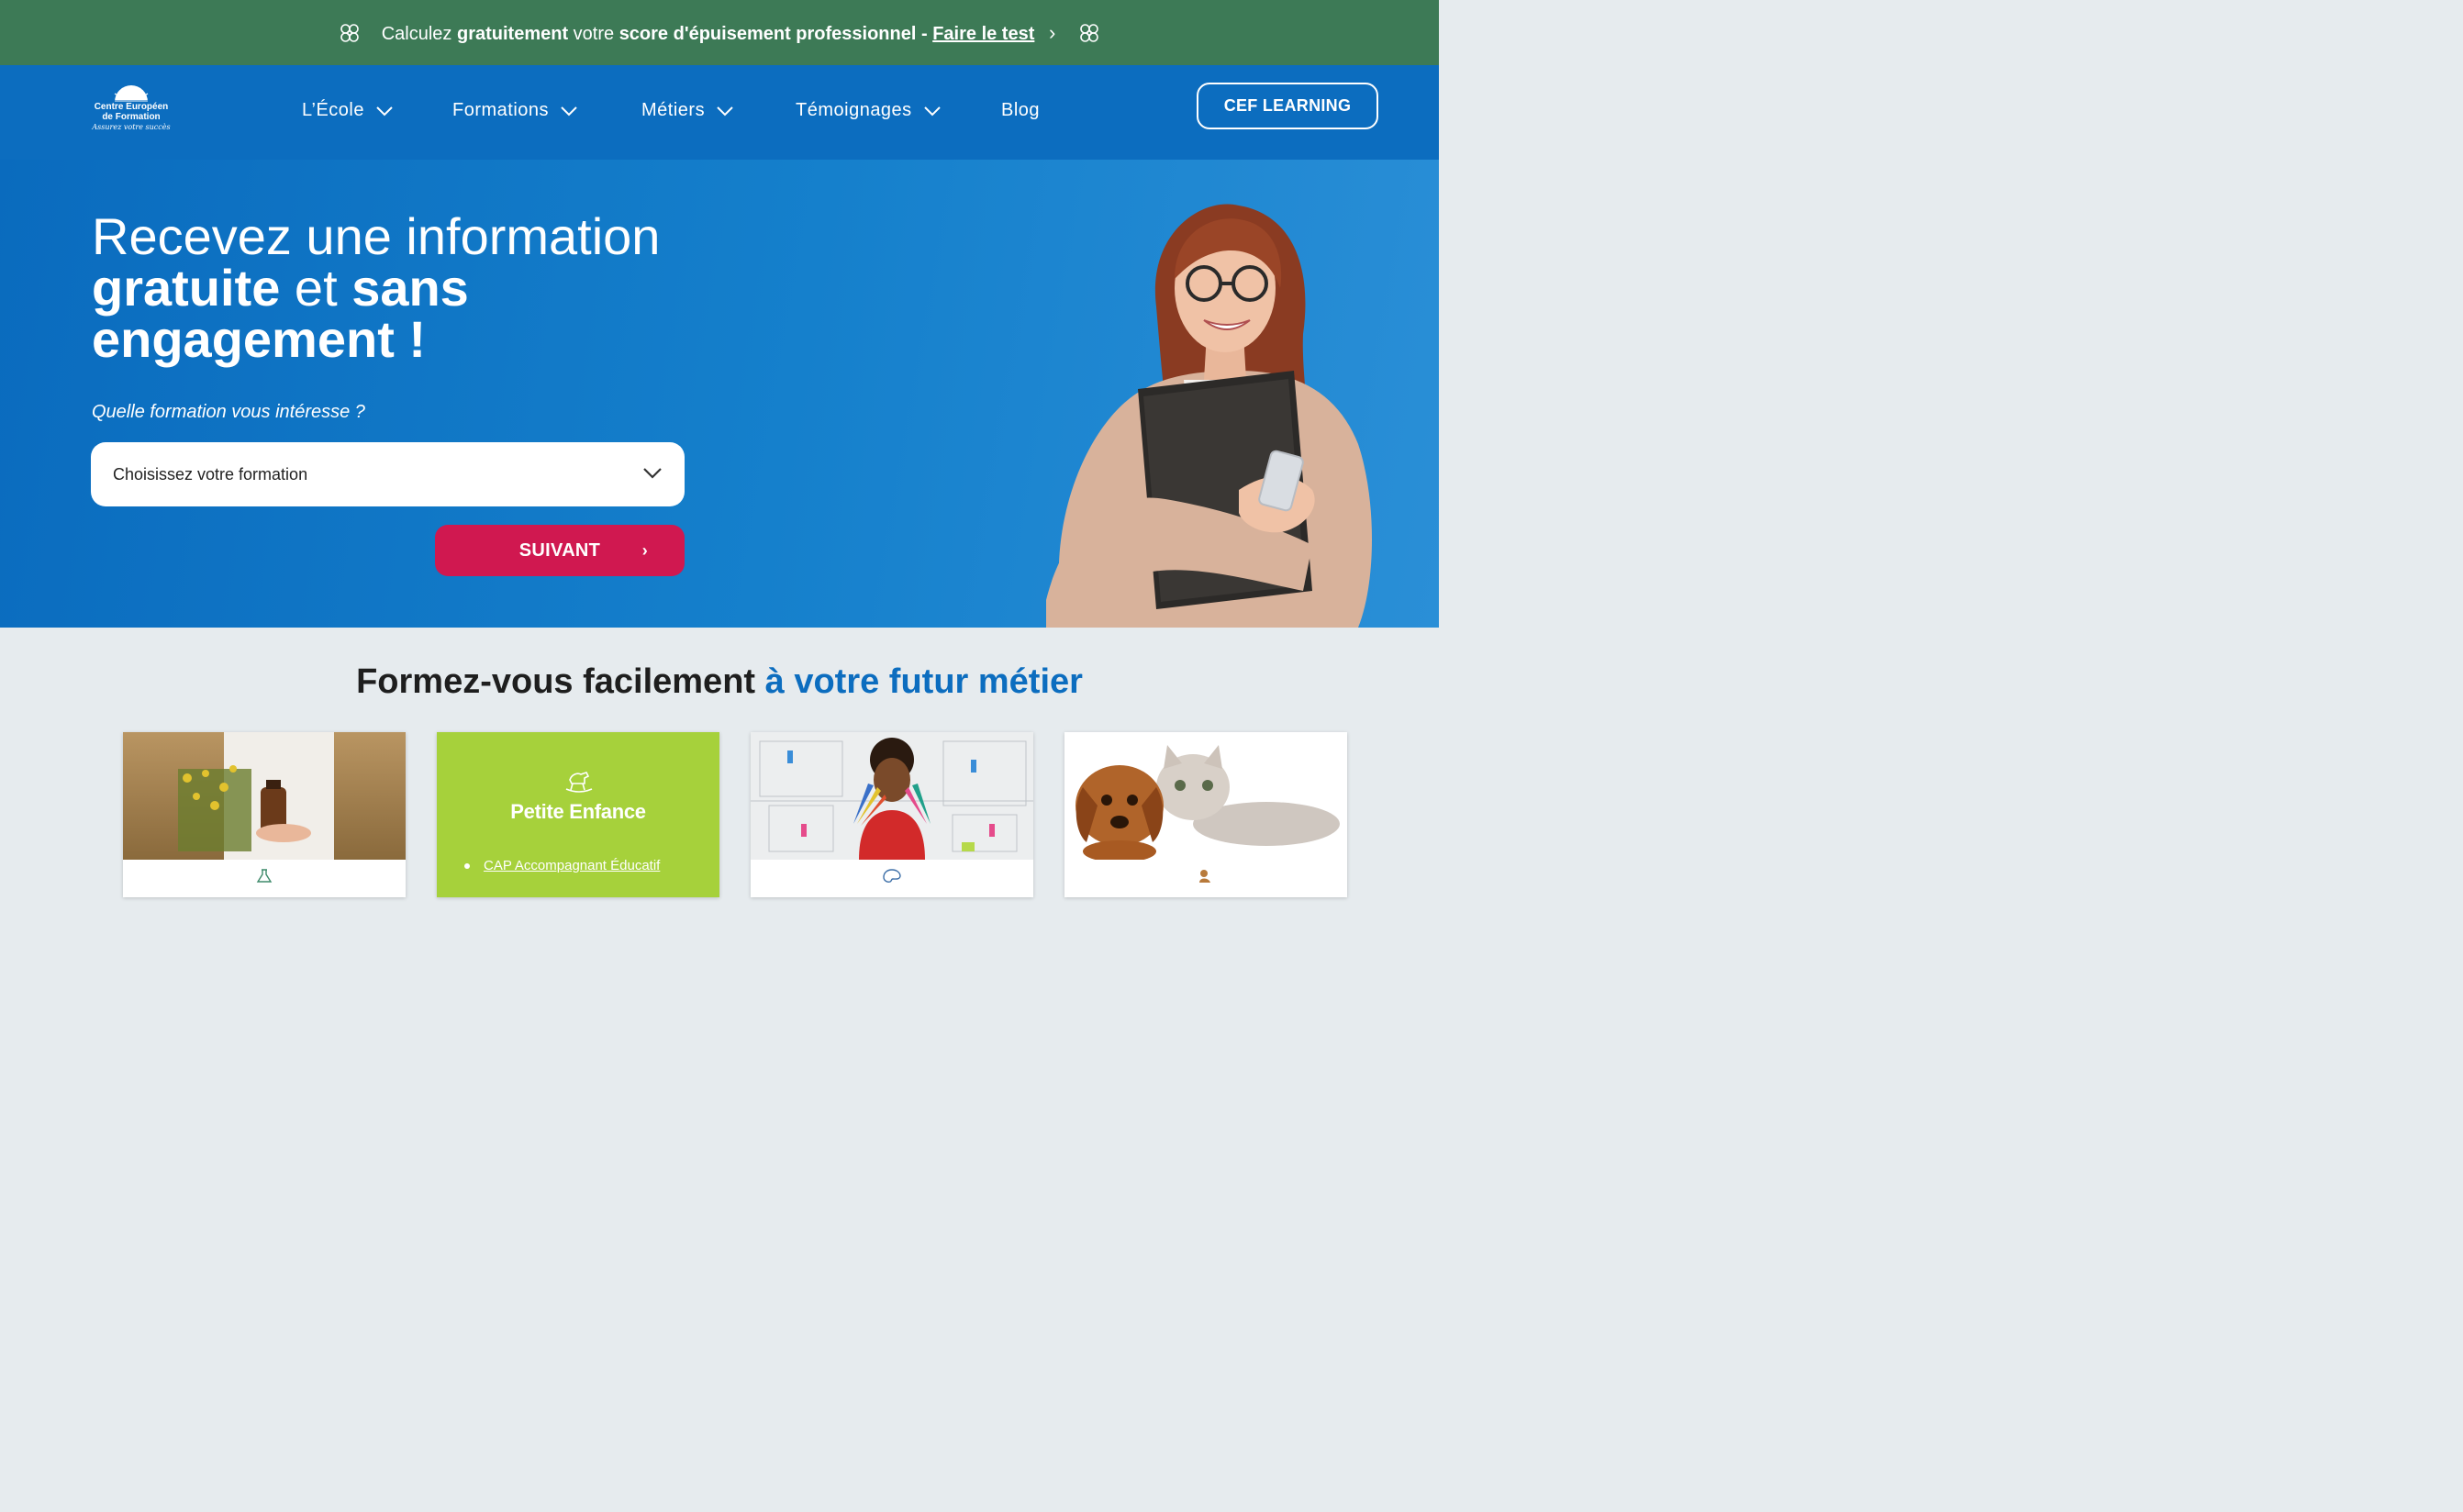  Describe the element at coordinates (132, 117) in the screenshot. I see `logo-line-2: de Formation` at that location.